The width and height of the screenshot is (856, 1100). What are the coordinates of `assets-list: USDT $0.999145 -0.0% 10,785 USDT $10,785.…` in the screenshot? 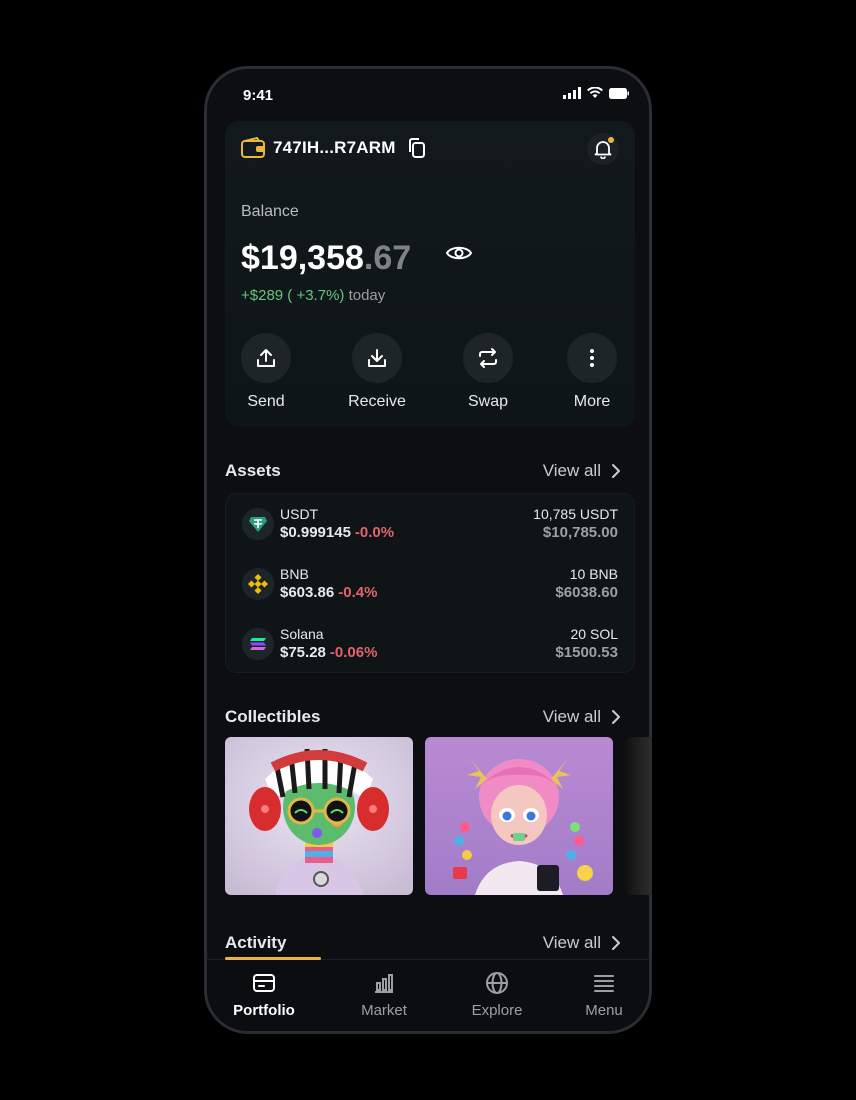 It's located at (430, 583).